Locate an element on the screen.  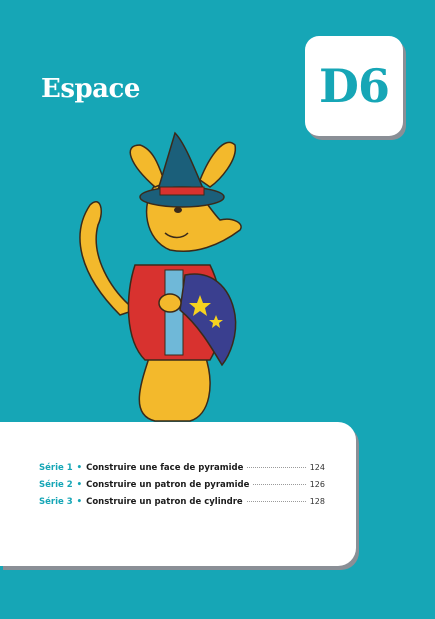
chapter-title: Espace is located at coordinates (90, 89).